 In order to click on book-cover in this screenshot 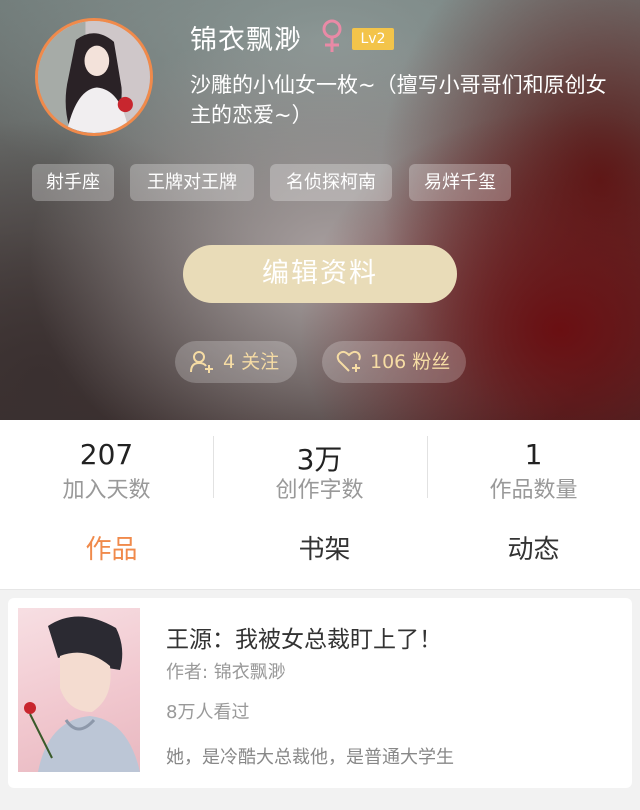, I will do `click(79, 690)`.